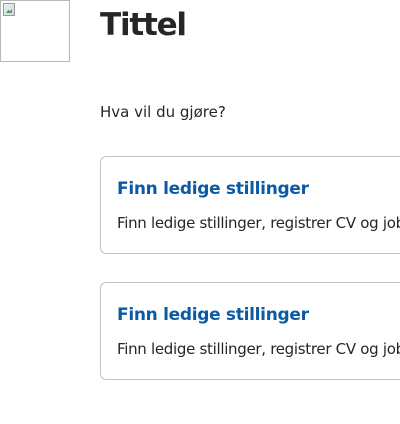 The height and width of the screenshot is (424, 400). What do you see at coordinates (35, 31) in the screenshot?
I see `broken-image-placeholder` at bounding box center [35, 31].